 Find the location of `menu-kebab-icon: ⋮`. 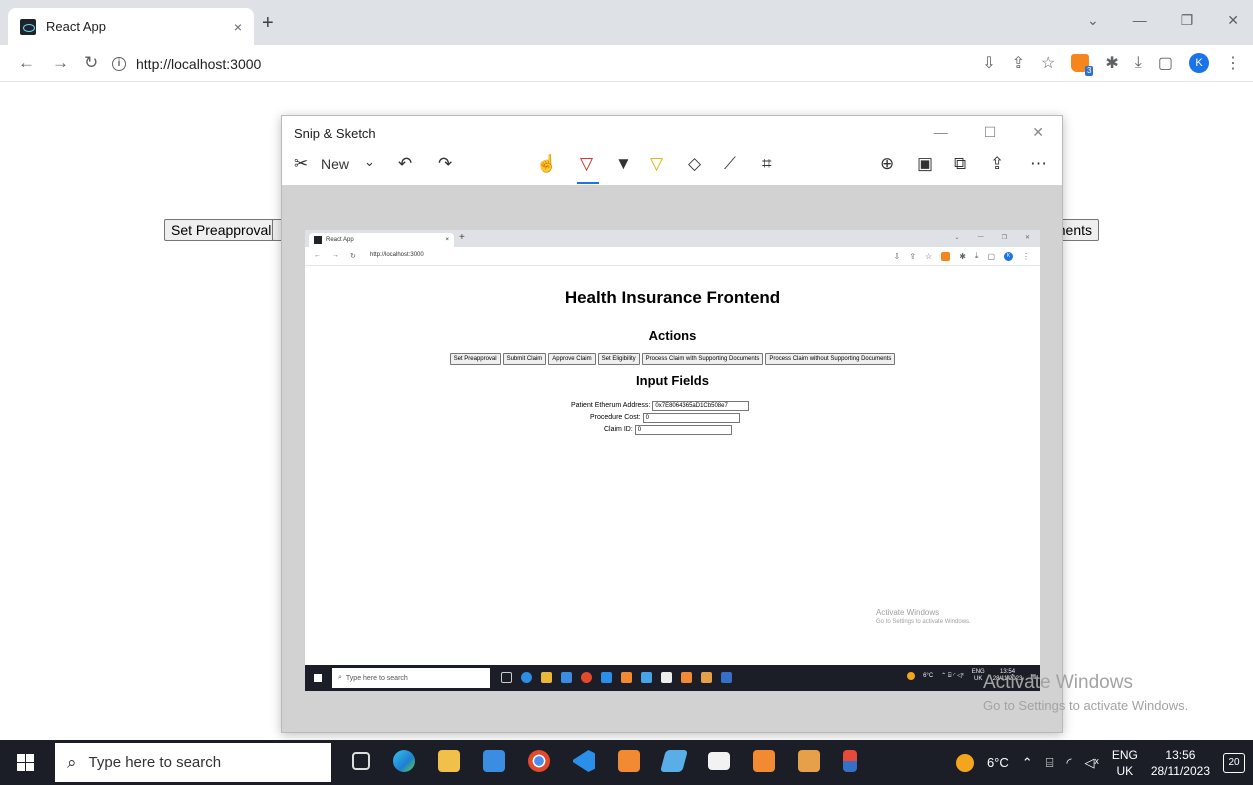

menu-kebab-icon: ⋮ is located at coordinates (1233, 63).